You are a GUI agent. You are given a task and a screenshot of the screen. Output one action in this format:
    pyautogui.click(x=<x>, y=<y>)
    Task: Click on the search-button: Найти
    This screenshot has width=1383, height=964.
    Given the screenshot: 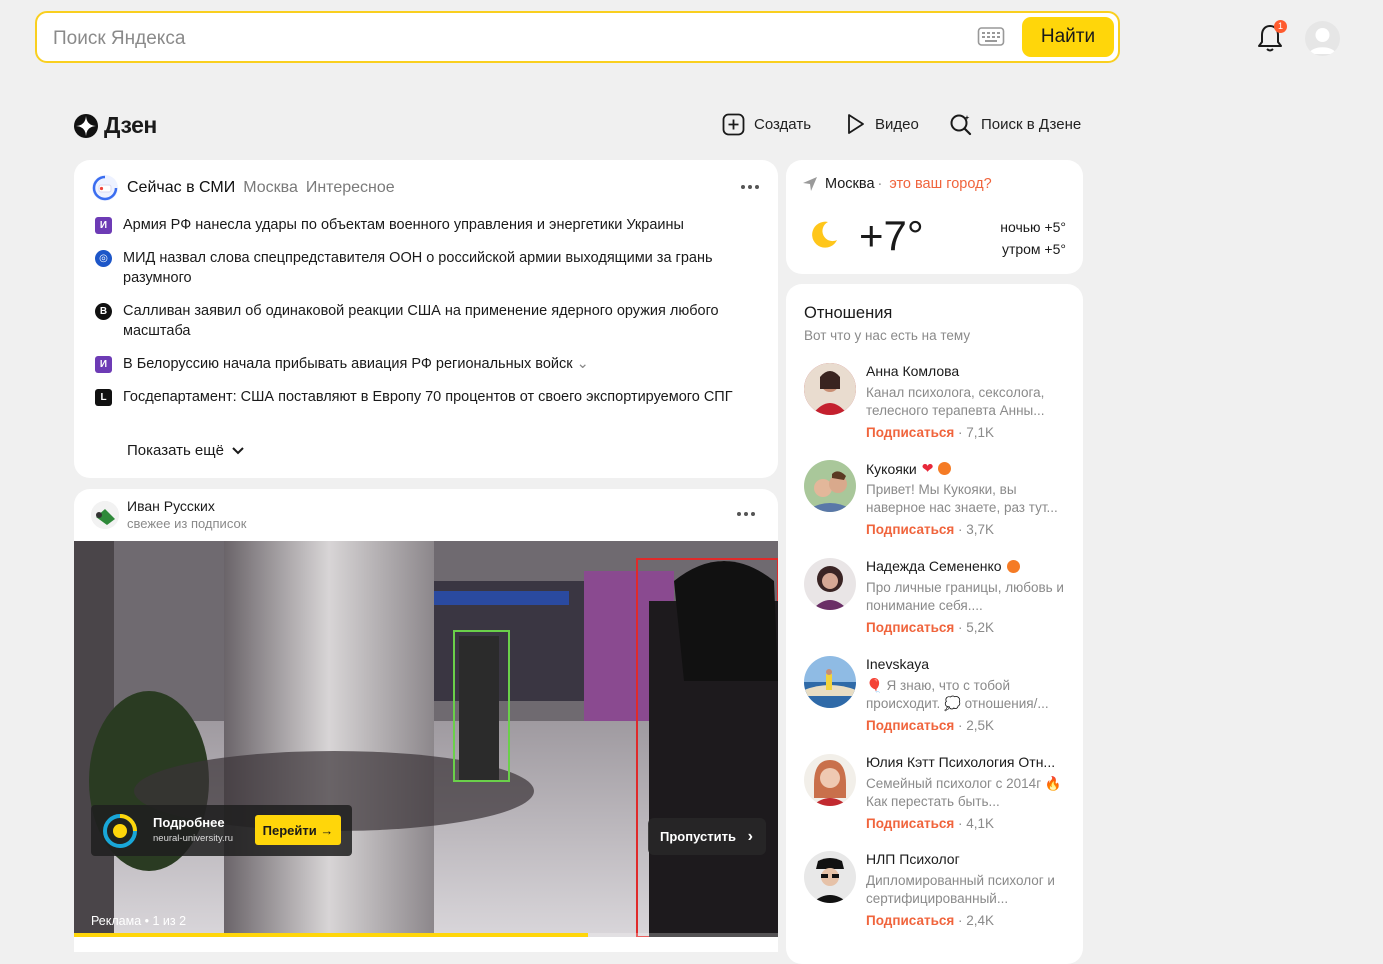 What is the action you would take?
    pyautogui.click(x=1068, y=37)
    